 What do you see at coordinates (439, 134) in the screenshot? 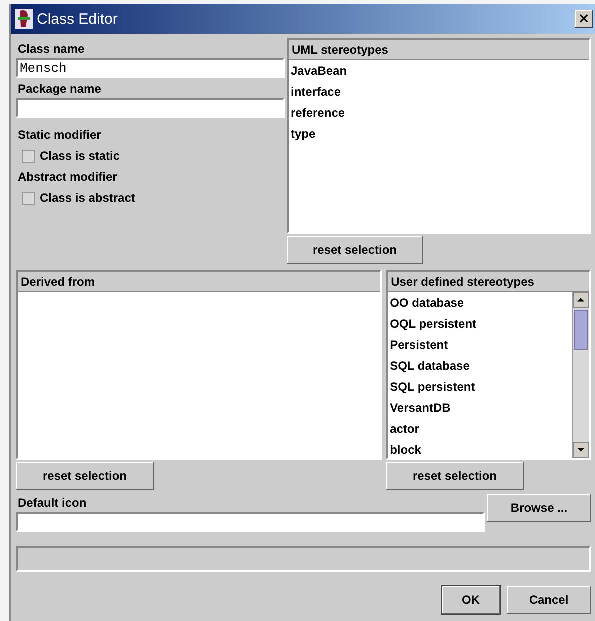
I see `list-item: type` at bounding box center [439, 134].